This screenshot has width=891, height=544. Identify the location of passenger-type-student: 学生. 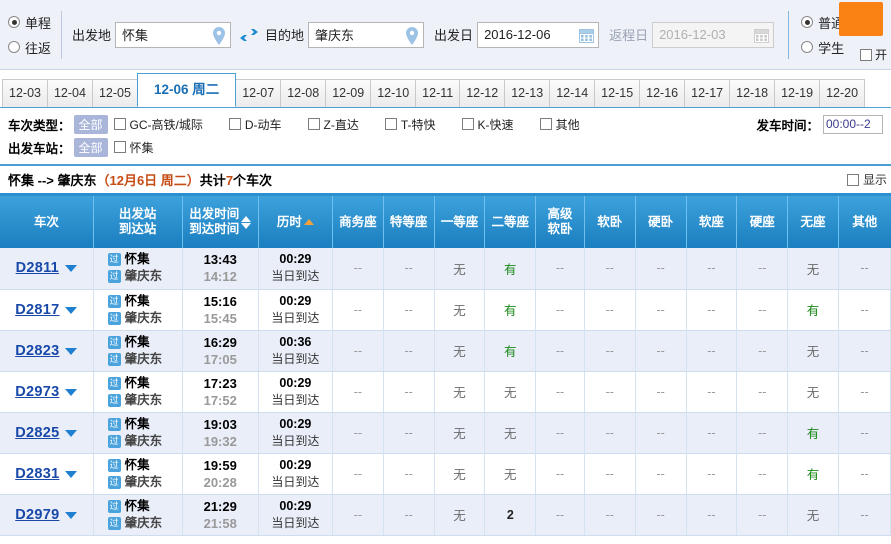
(822, 47).